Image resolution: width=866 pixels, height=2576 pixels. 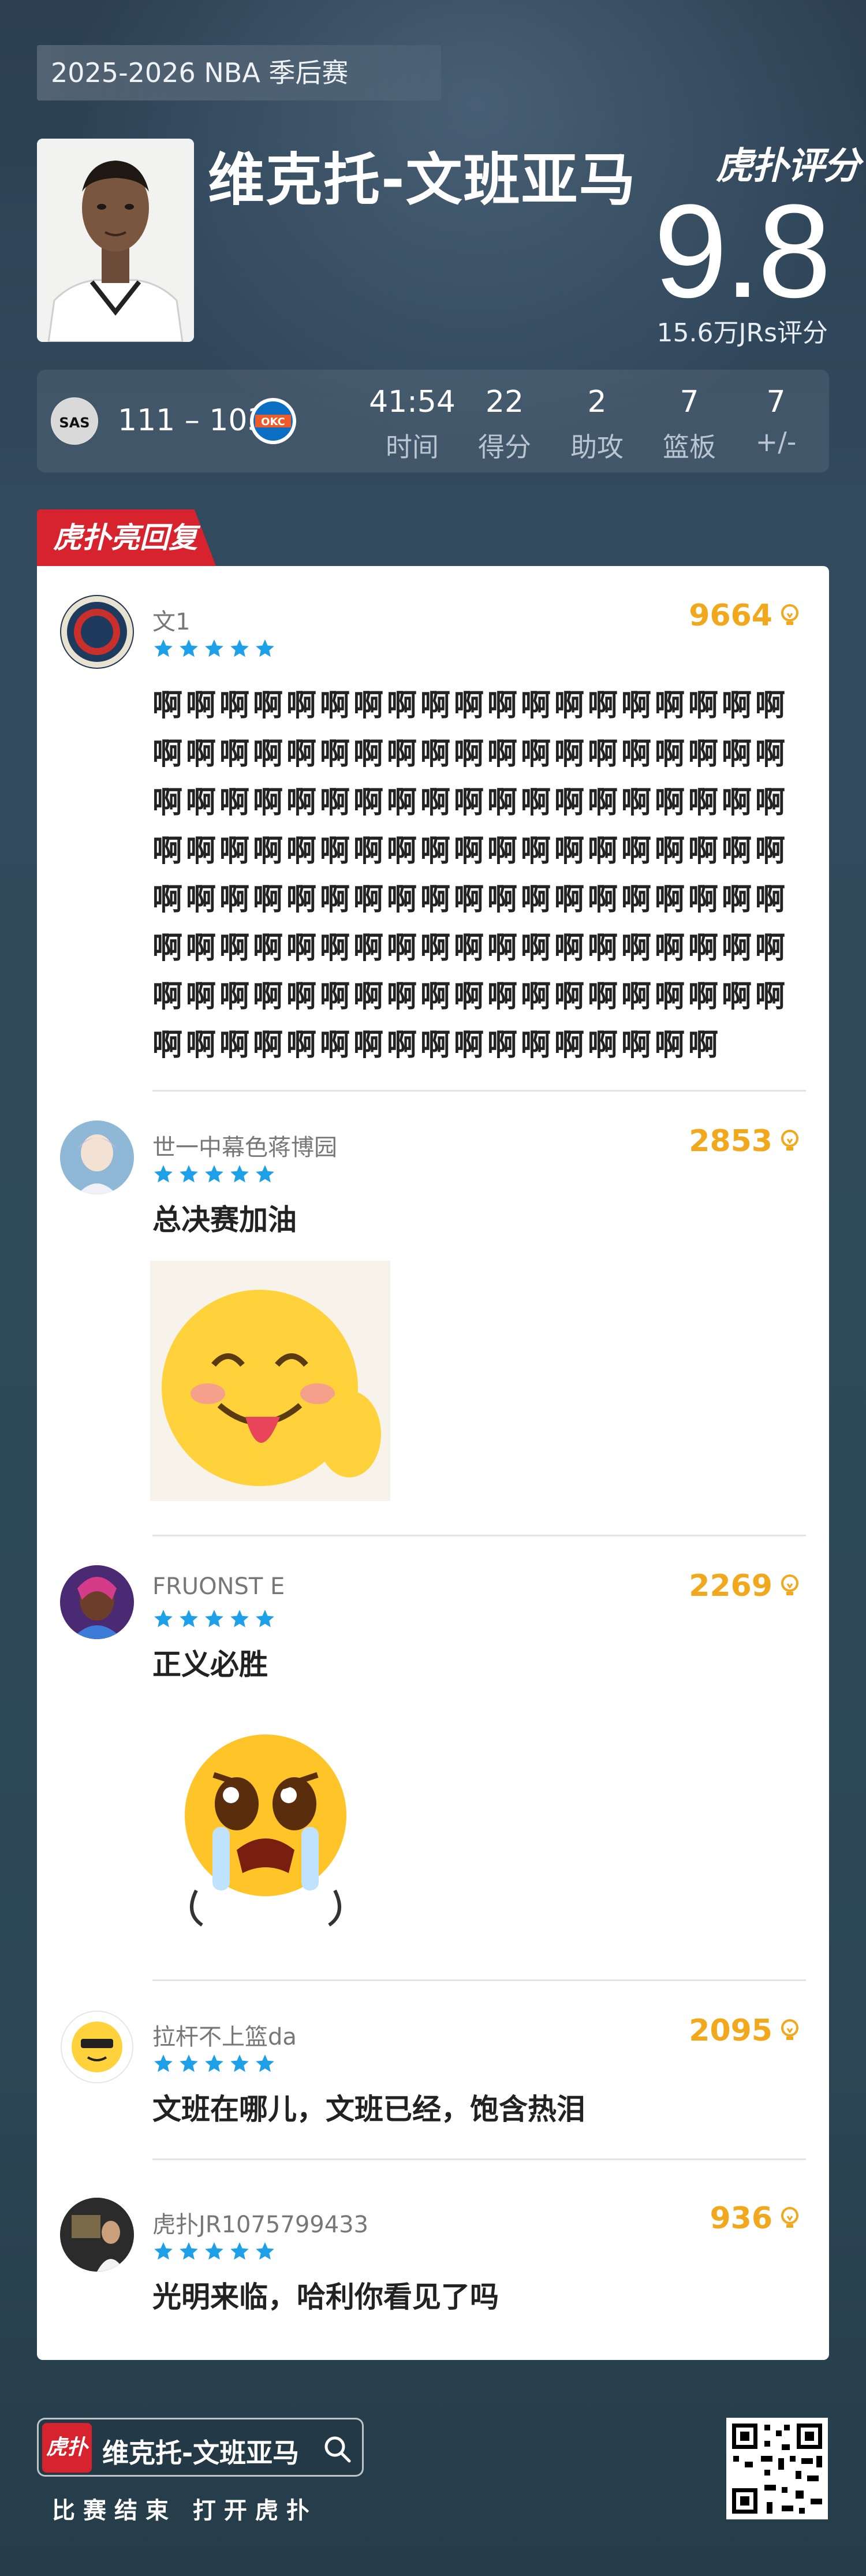 What do you see at coordinates (244, 1145) in the screenshot?
I see `username: 世一中幕色蒋博园` at bounding box center [244, 1145].